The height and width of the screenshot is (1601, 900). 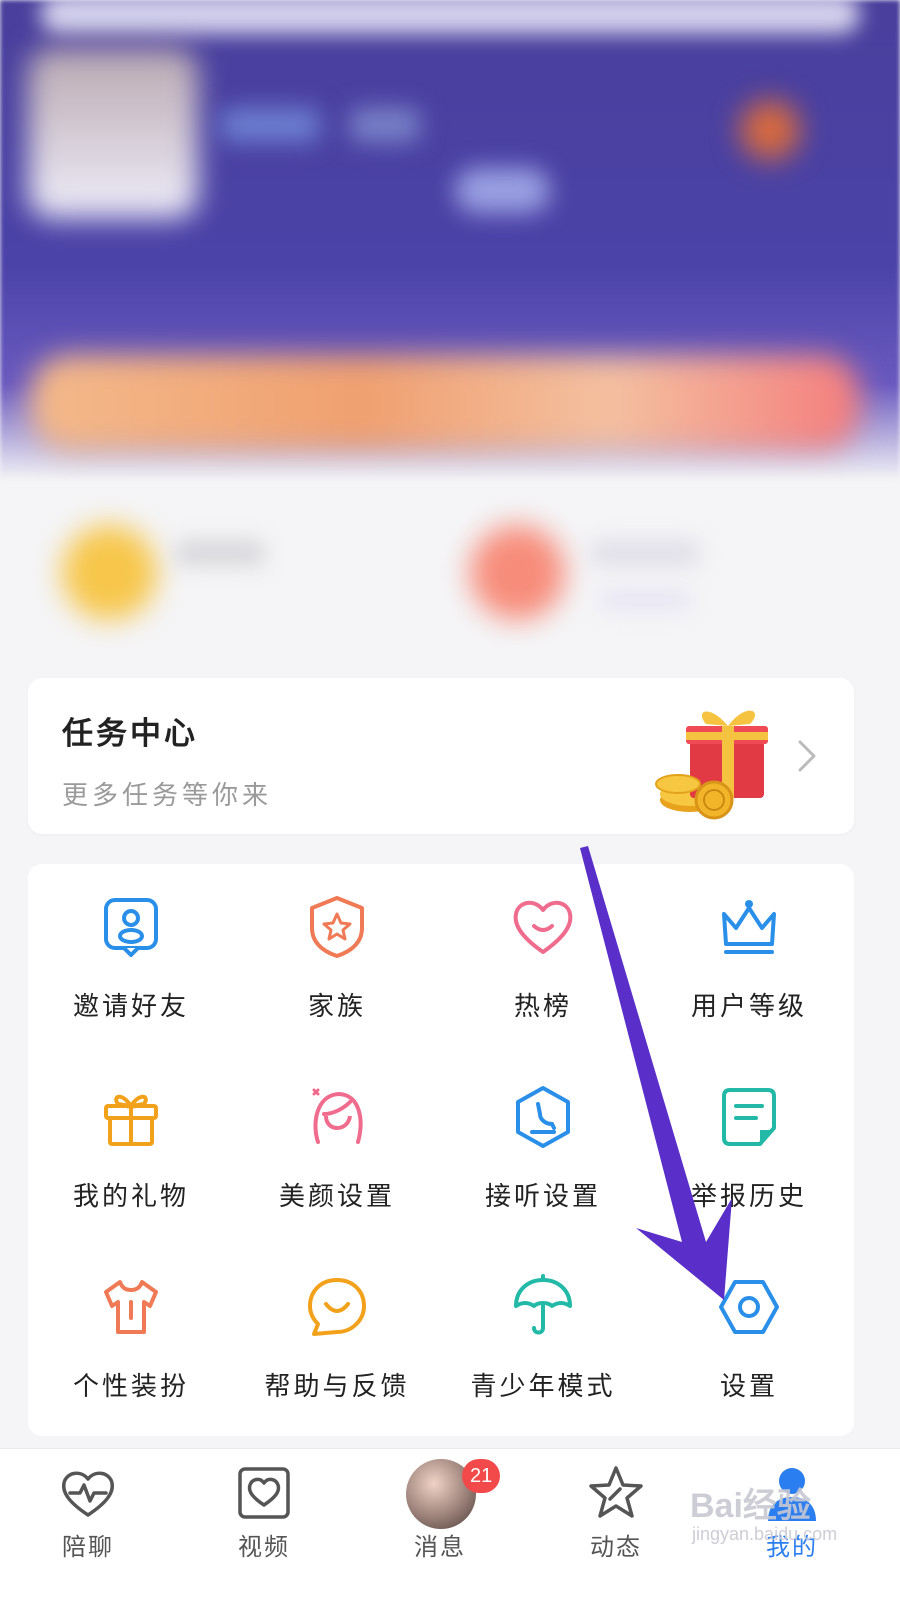 What do you see at coordinates (88, 1547) in the screenshot?
I see `nav-tab-label: 陪聊` at bounding box center [88, 1547].